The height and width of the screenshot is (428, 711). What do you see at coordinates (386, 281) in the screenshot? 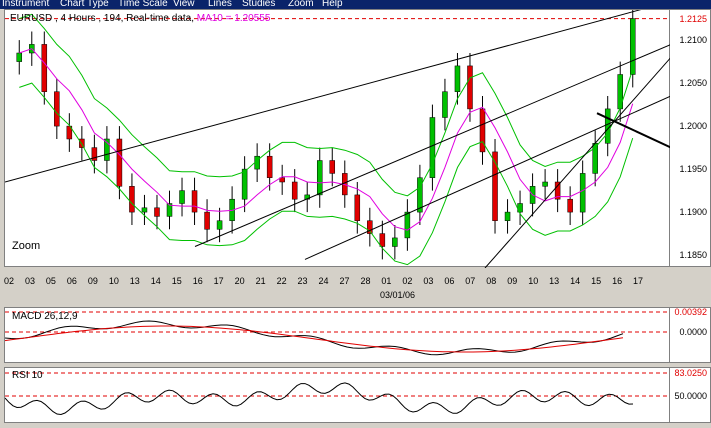
I see `date-tick: 01` at bounding box center [386, 281].